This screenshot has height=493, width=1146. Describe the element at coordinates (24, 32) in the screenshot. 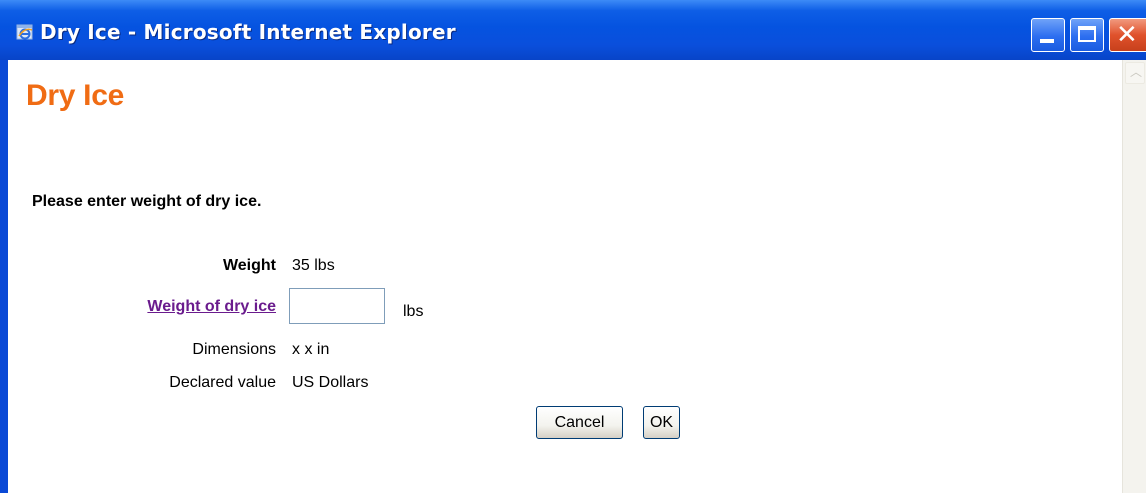

I see `ie-icon` at that location.